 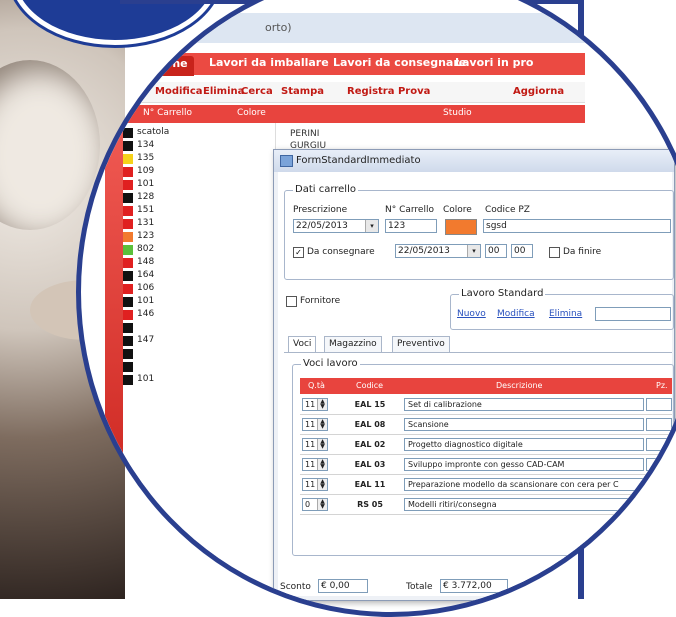 I want to click on col-carrello: N° Carrello, so click(x=167, y=113).